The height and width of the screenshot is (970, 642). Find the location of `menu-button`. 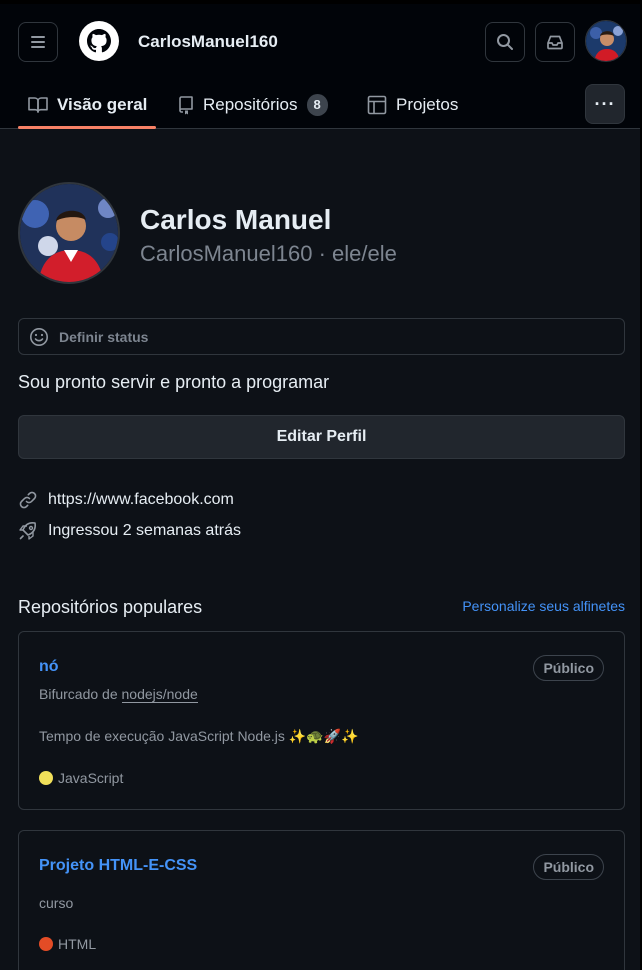

menu-button is located at coordinates (38, 42).